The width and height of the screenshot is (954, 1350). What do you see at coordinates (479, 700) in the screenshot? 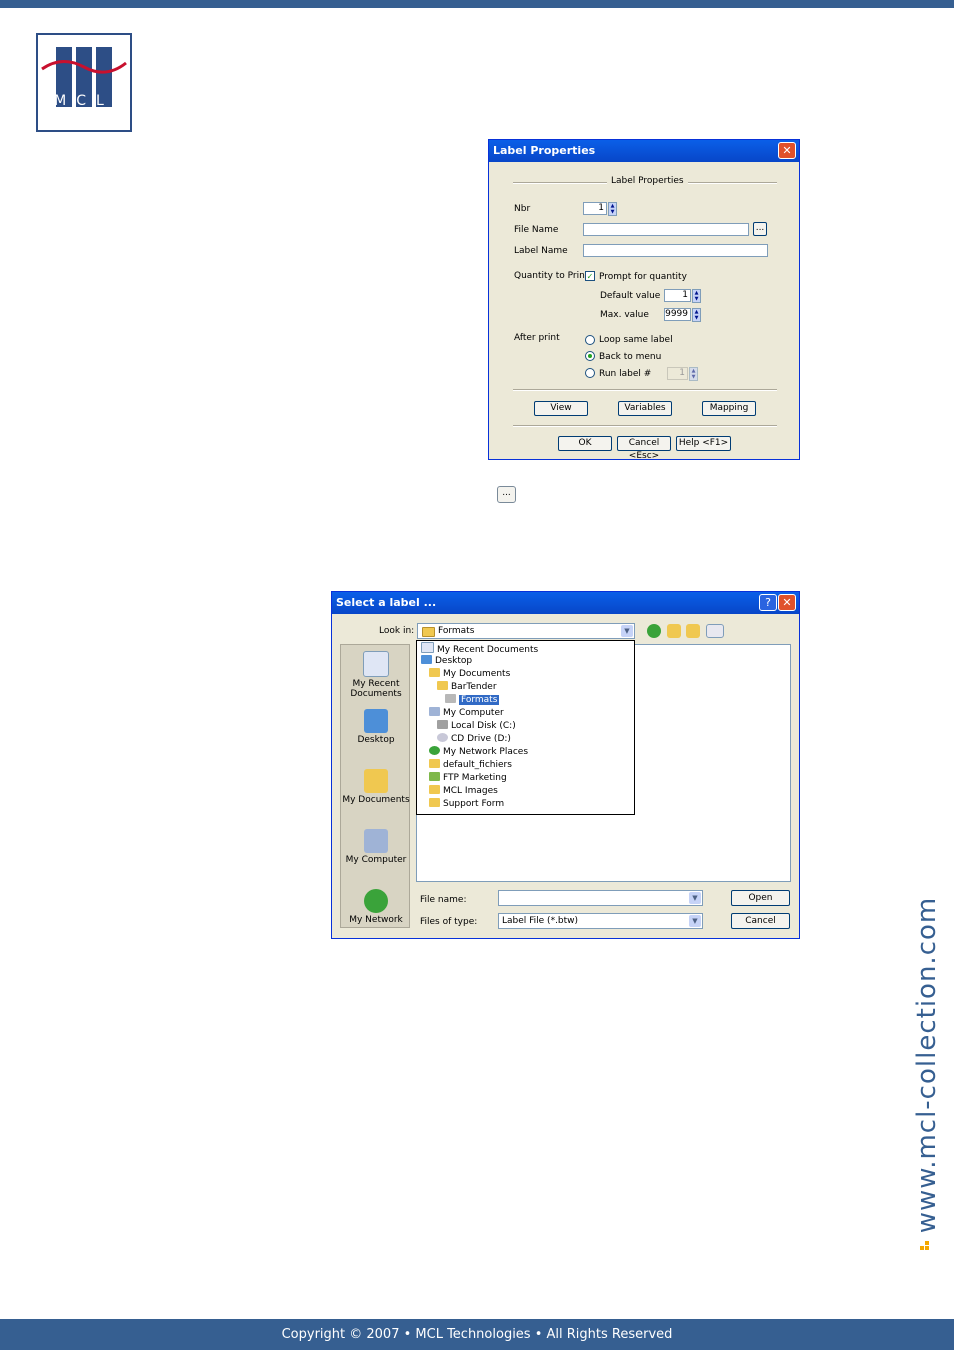
I see `item-label: Formats` at bounding box center [479, 700].